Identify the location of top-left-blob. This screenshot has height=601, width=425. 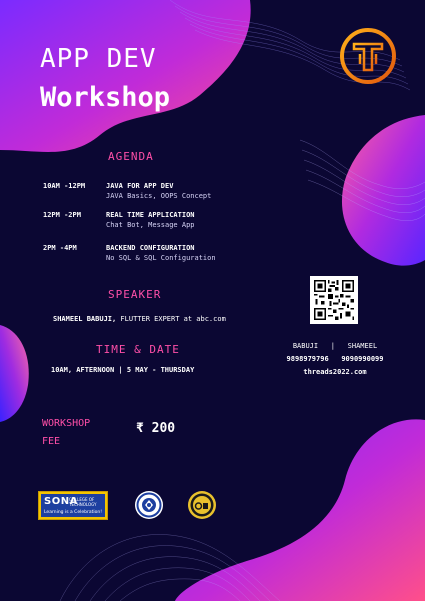
(125, 76).